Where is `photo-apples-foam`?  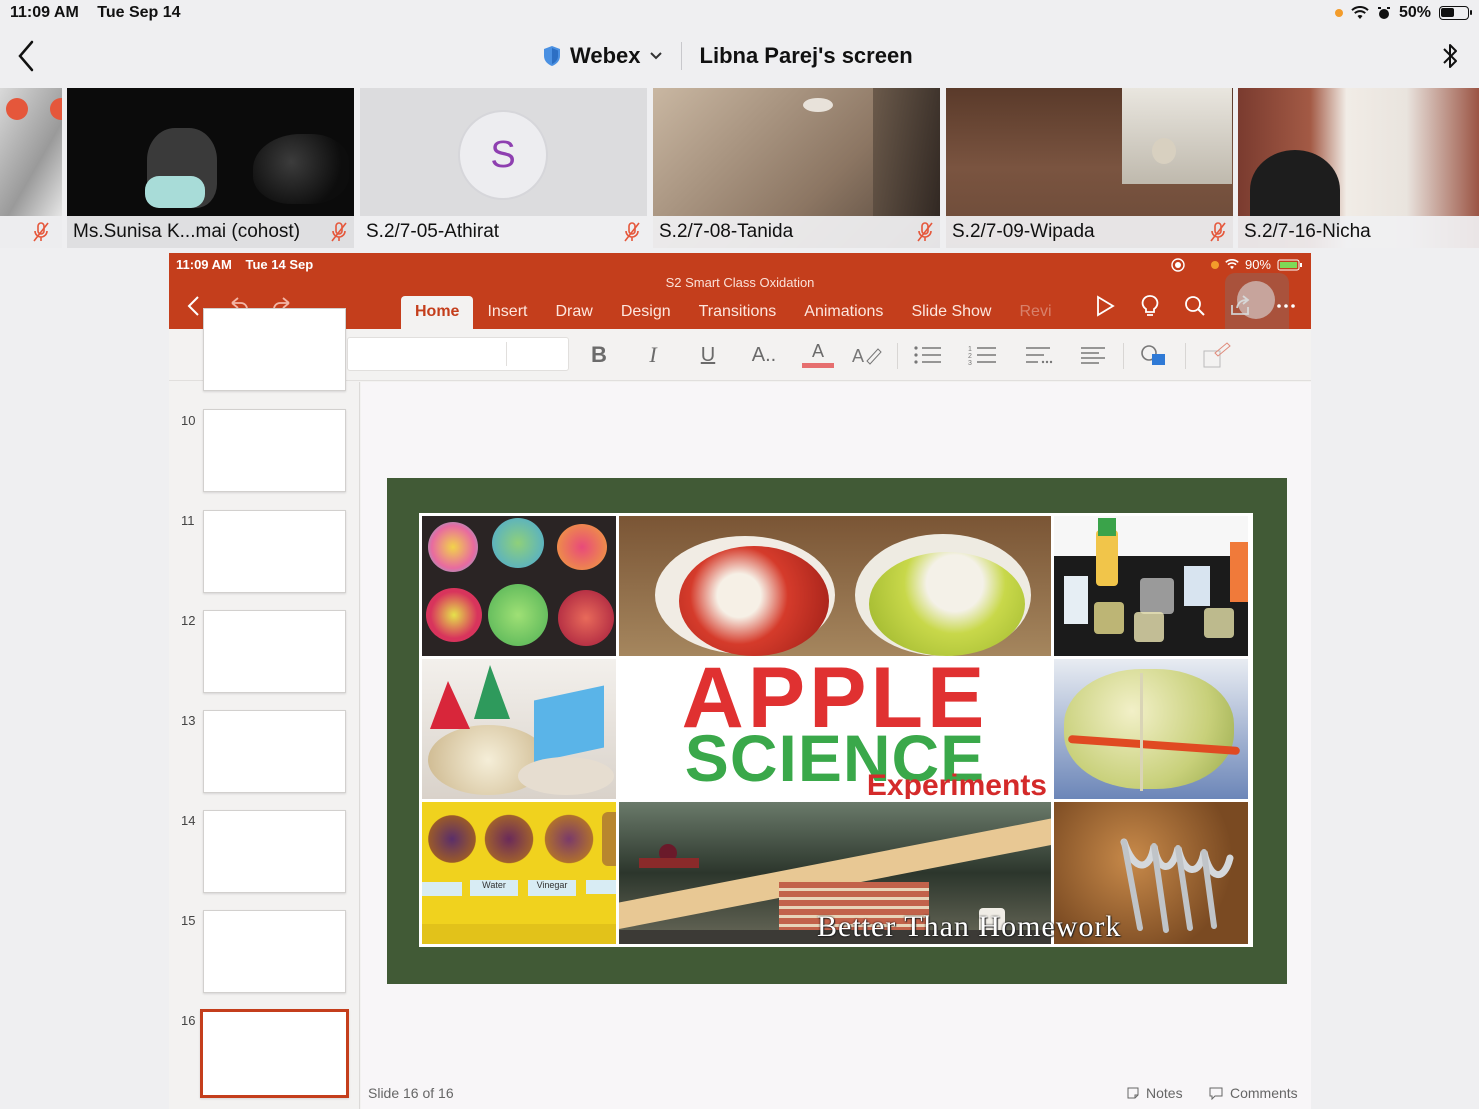
photo-apples-foam is located at coordinates (835, 586).